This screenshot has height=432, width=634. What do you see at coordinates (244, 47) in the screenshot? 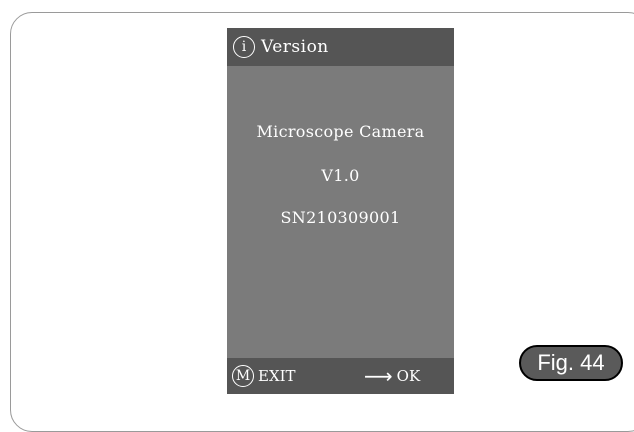
I see `info-circle-icon: i` at bounding box center [244, 47].